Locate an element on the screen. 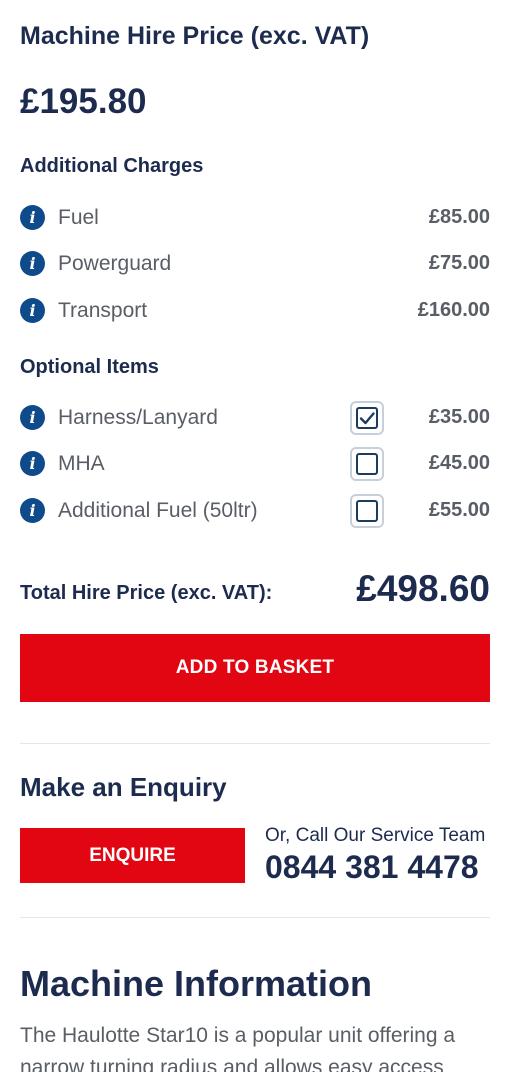 The image size is (510, 1072). optional-row-mha: i MHA £45.00 is located at coordinates (255, 464).